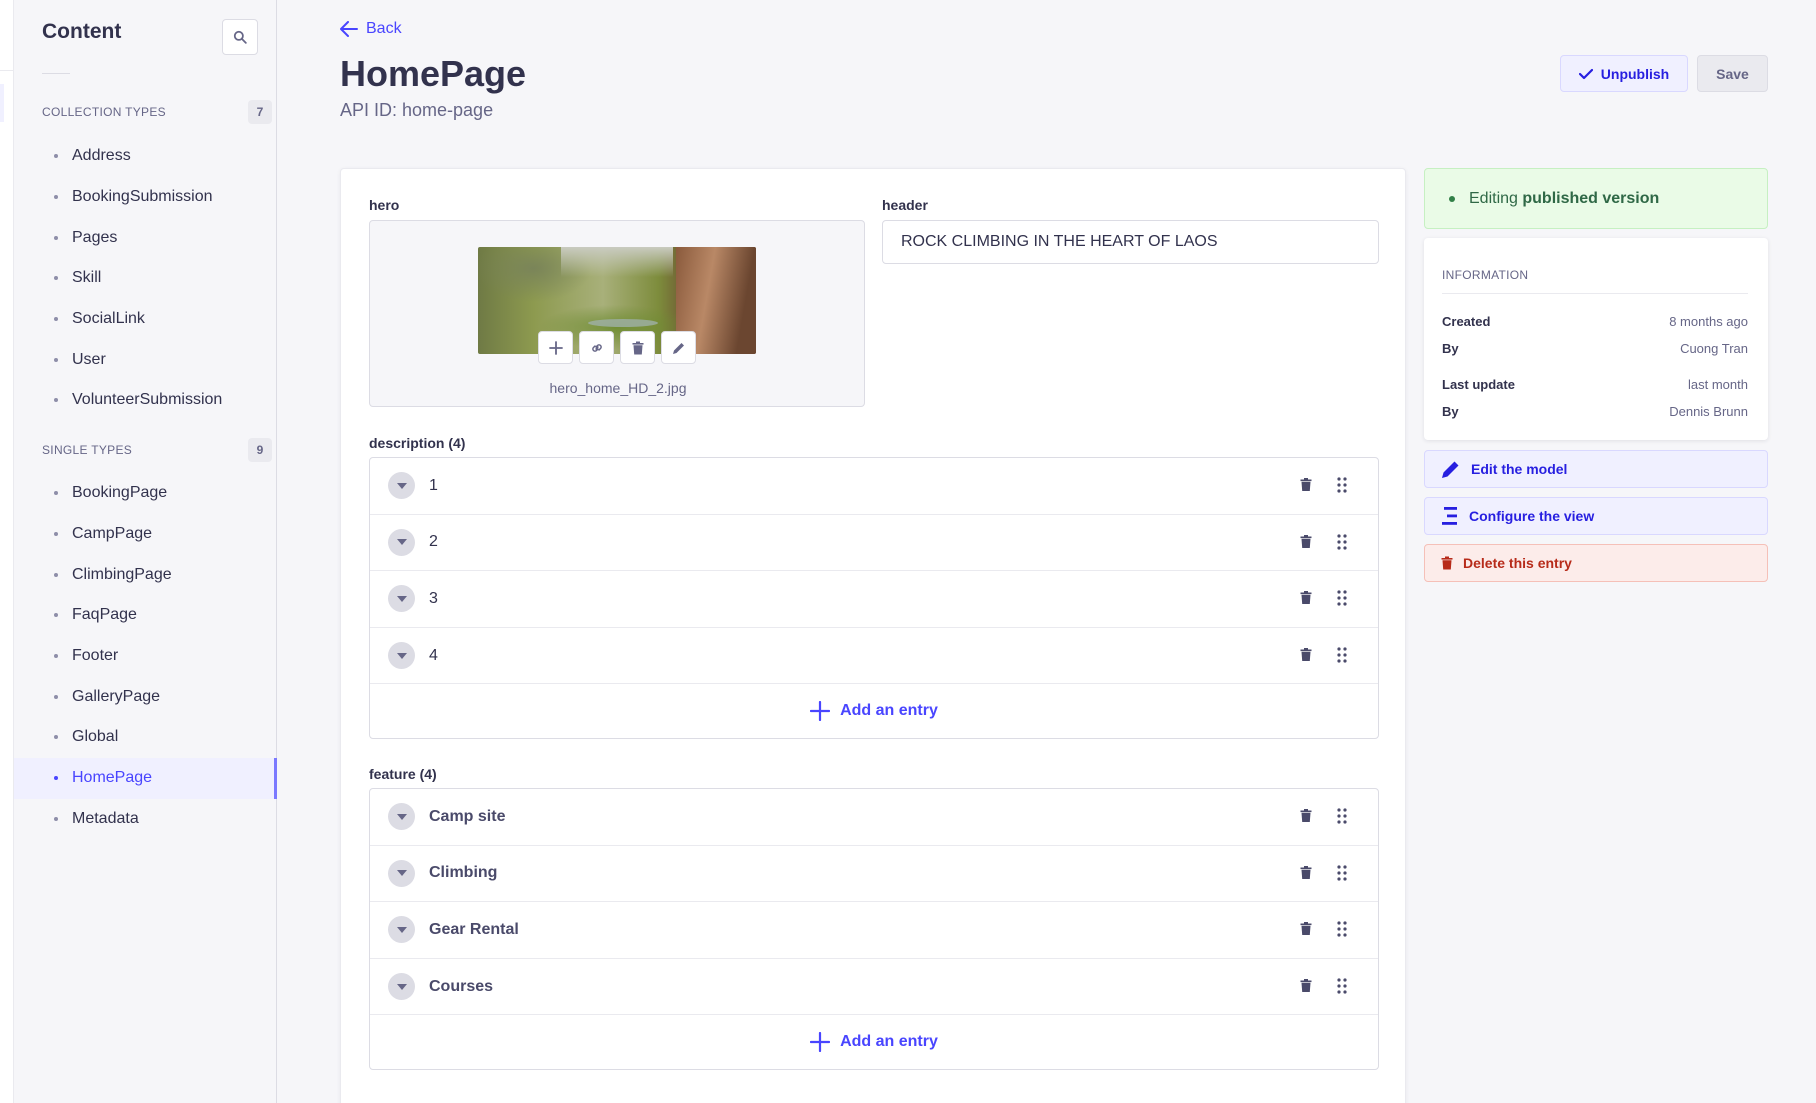 Image resolution: width=1816 pixels, height=1103 pixels. I want to click on sidebar-item-sociallink: SocialLink, so click(145, 319).